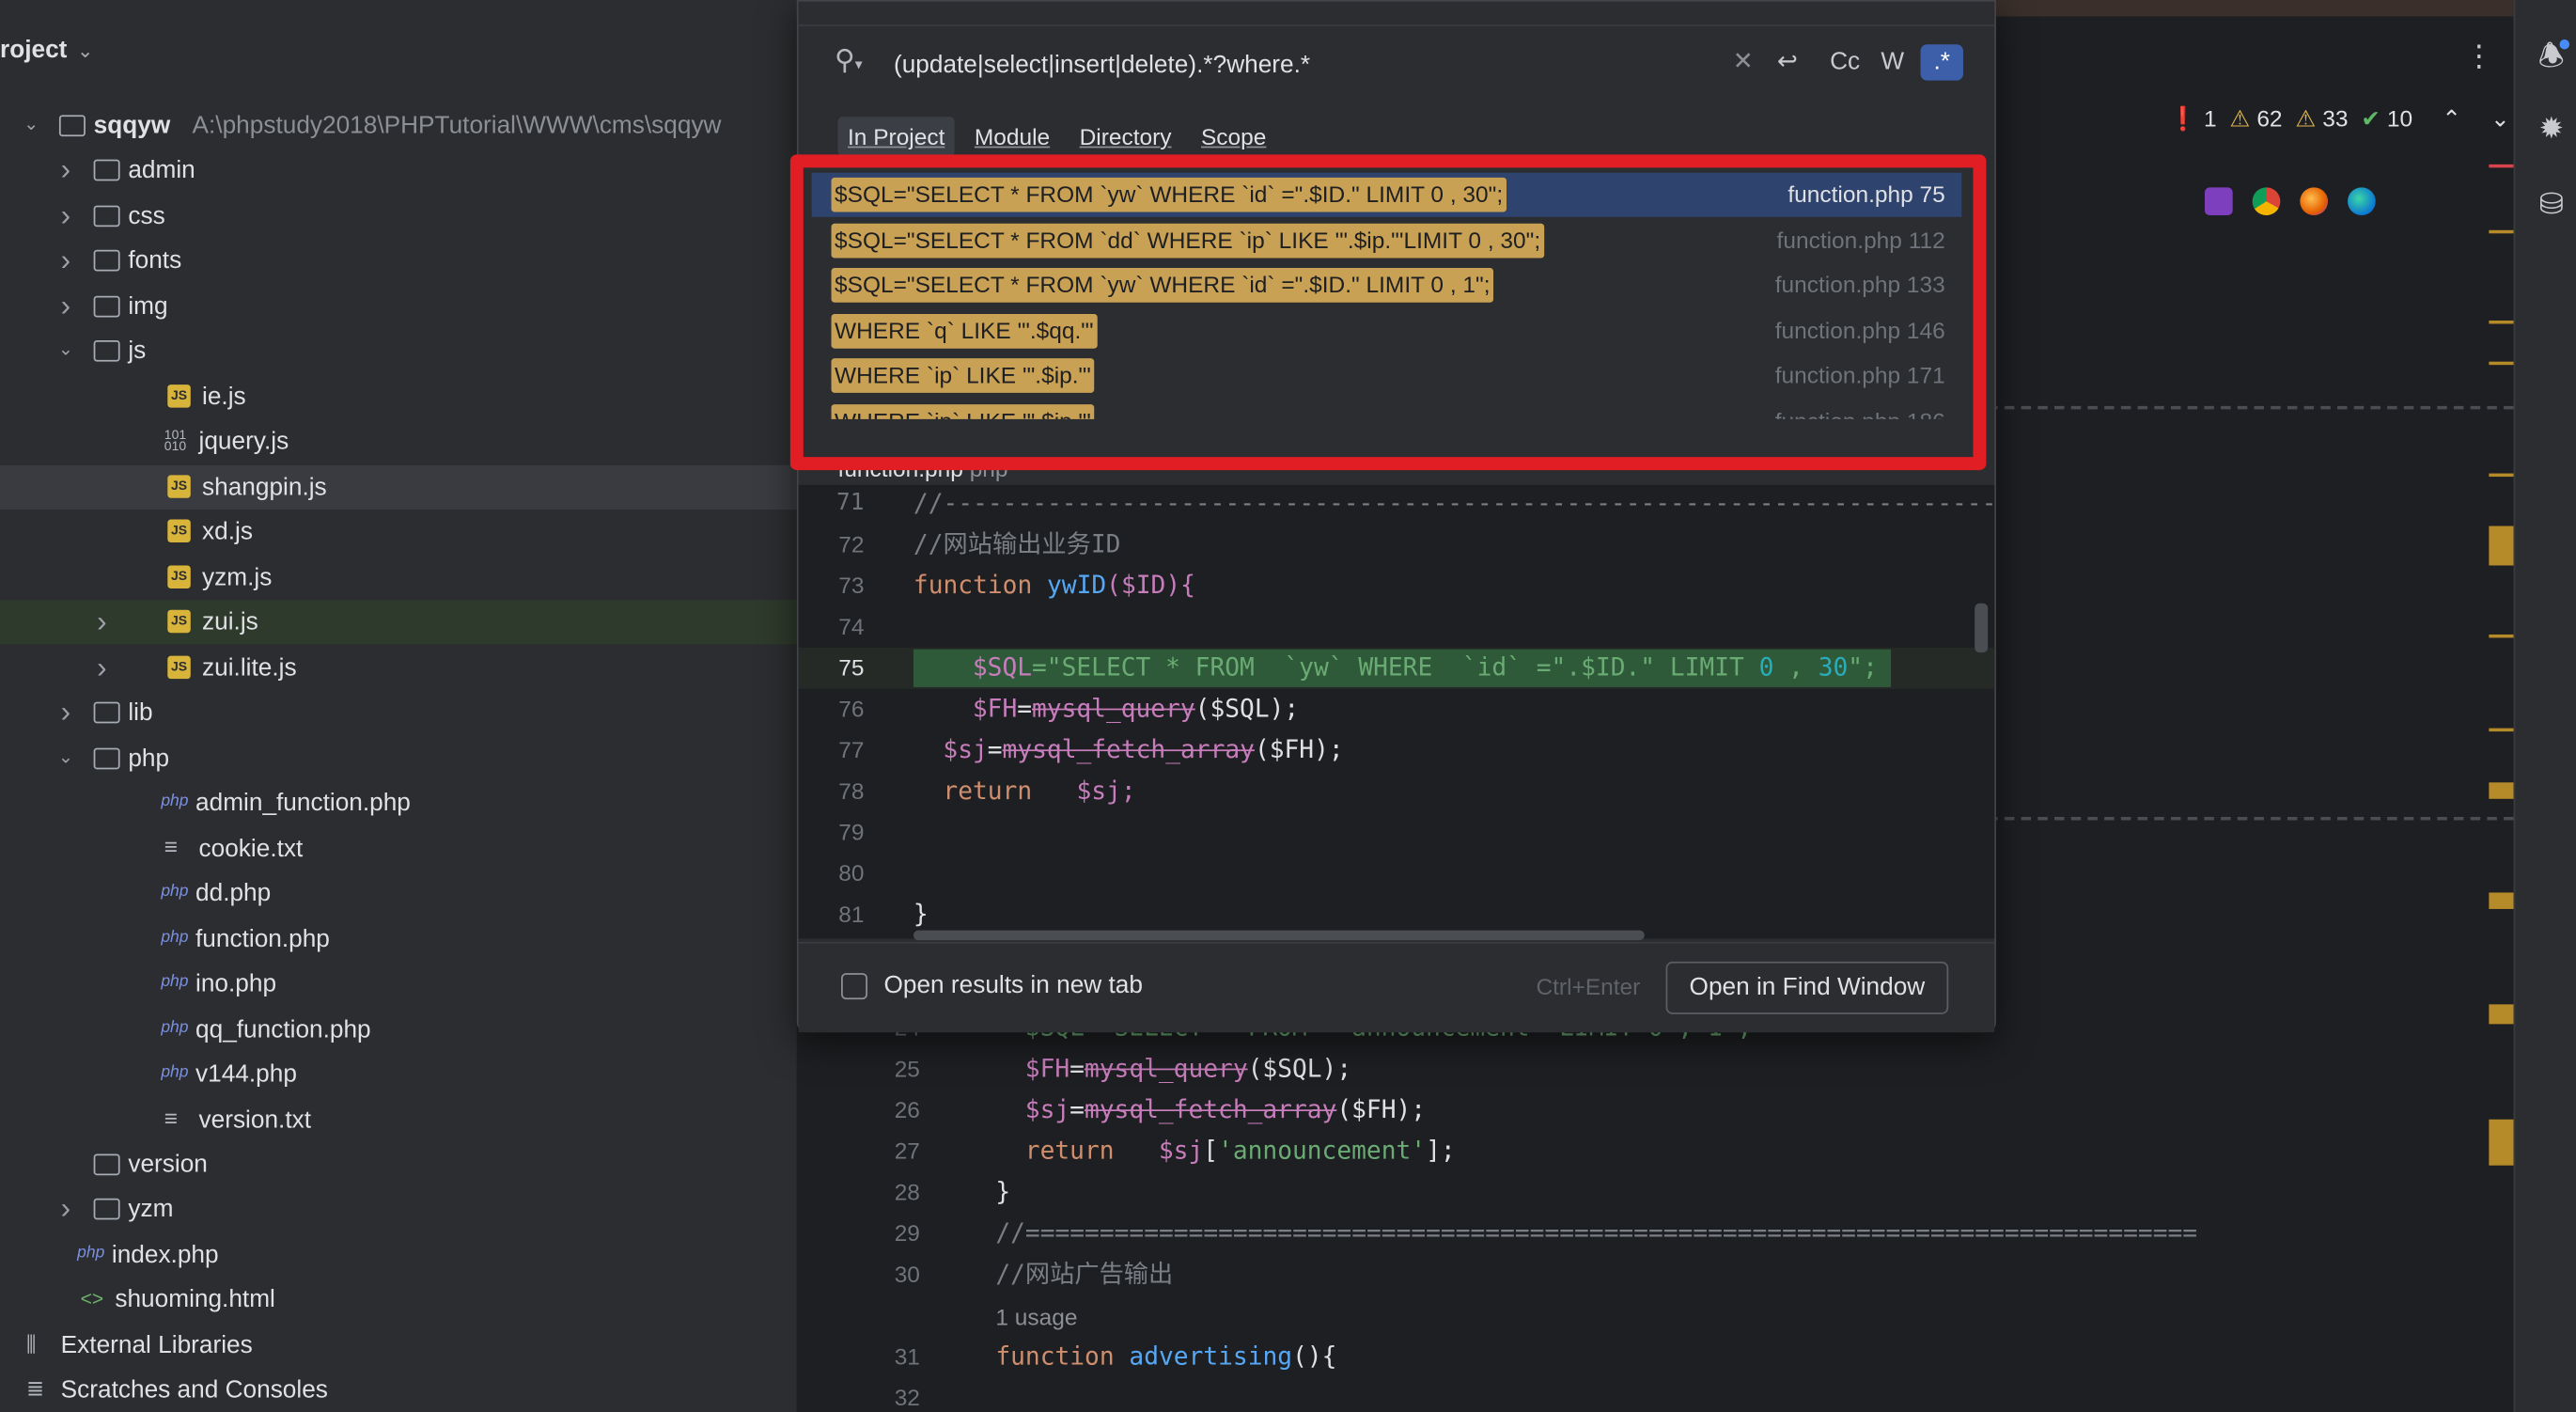 The width and height of the screenshot is (2576, 1412). Describe the element at coordinates (398, 1346) in the screenshot. I see `tree-item-external-libraries: ⫼ External Libraries` at that location.